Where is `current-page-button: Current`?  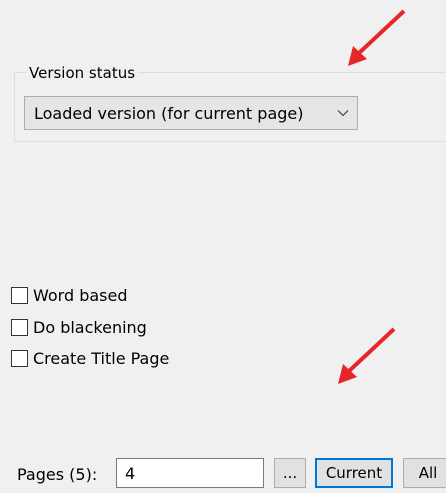
current-page-button: Current is located at coordinates (354, 473).